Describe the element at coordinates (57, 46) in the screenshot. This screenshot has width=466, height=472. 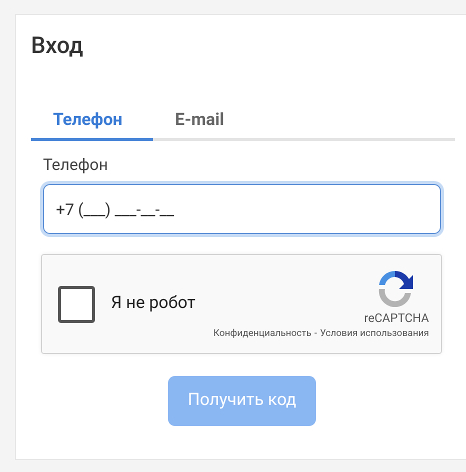
I see `page-title: Вход` at that location.